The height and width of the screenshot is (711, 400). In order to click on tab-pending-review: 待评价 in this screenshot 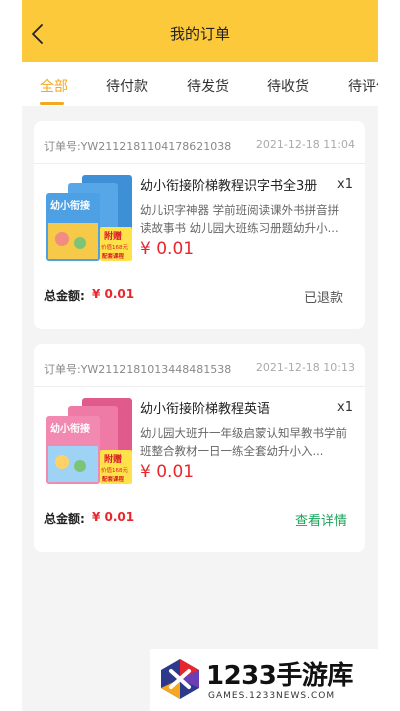, I will do `click(363, 86)`.